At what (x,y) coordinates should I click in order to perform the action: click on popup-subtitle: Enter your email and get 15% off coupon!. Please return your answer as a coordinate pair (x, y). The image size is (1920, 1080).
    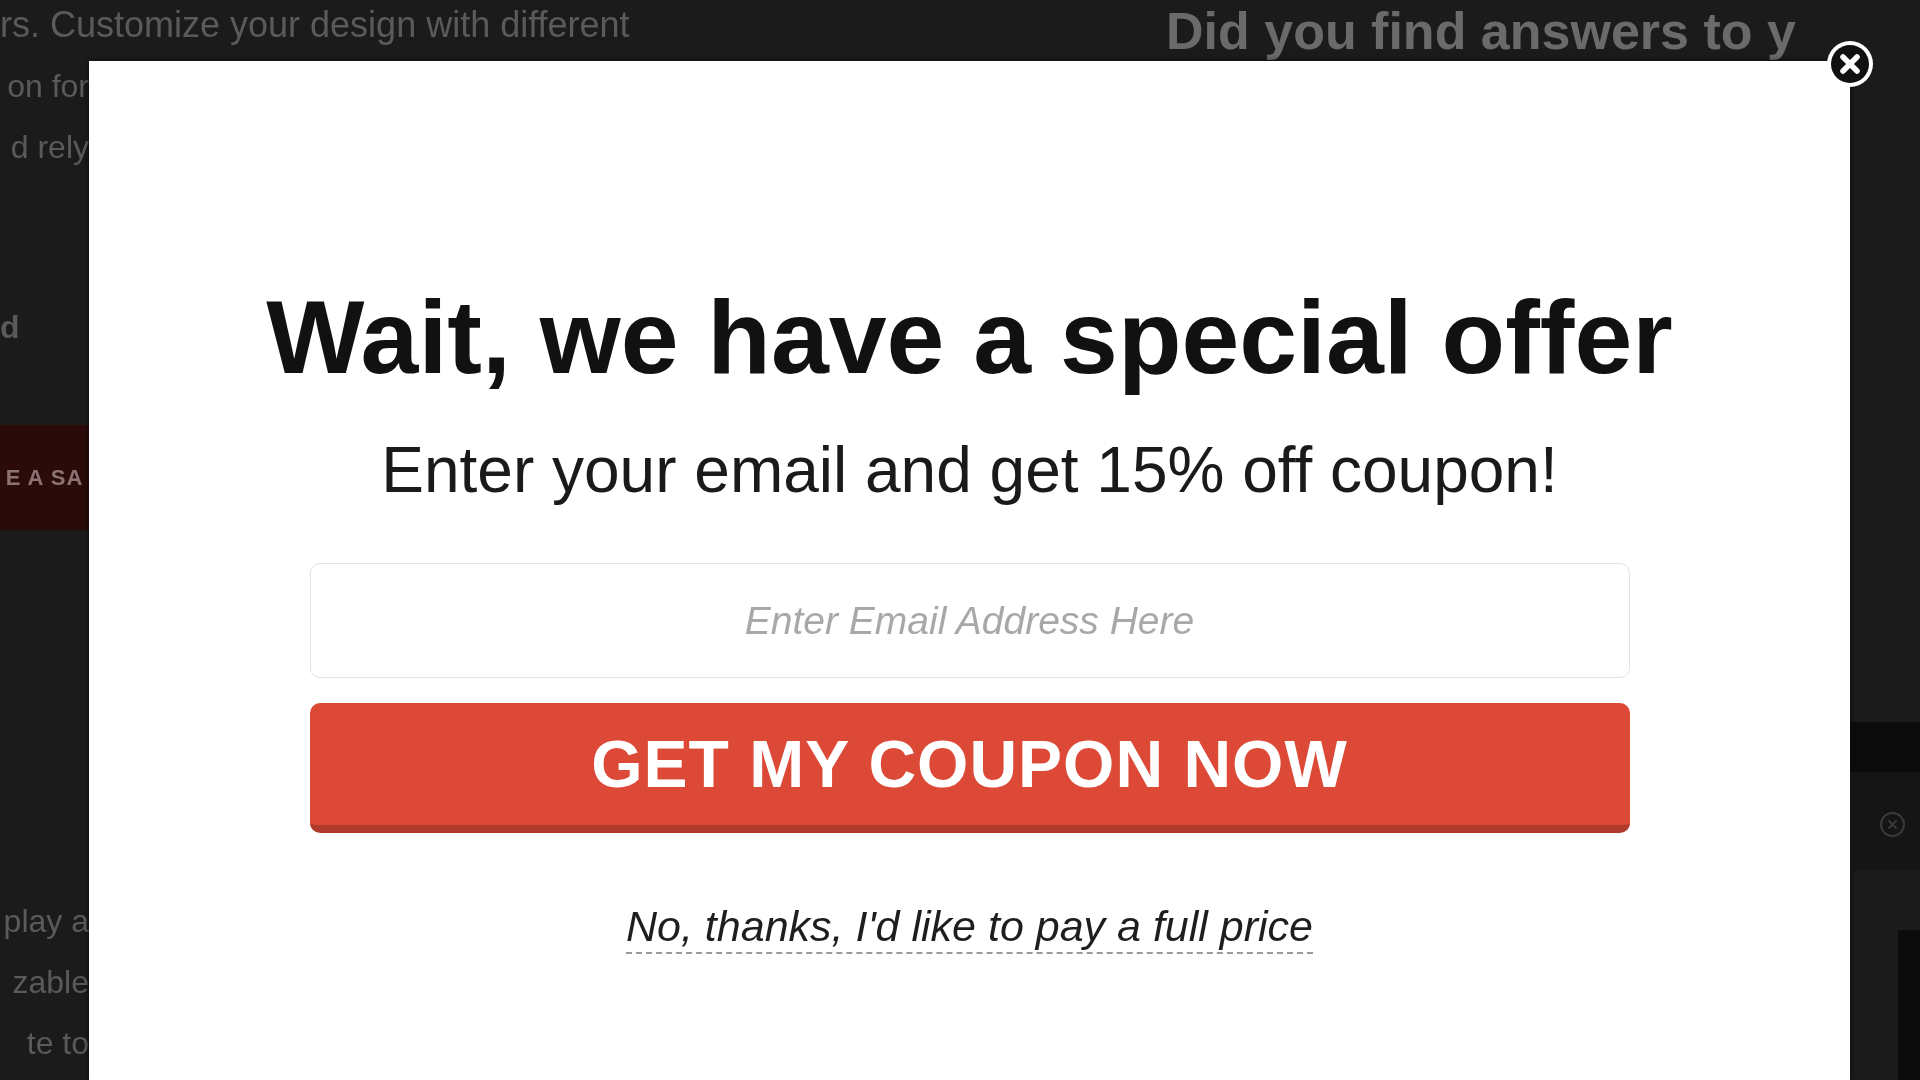
    Looking at the image, I should click on (969, 470).